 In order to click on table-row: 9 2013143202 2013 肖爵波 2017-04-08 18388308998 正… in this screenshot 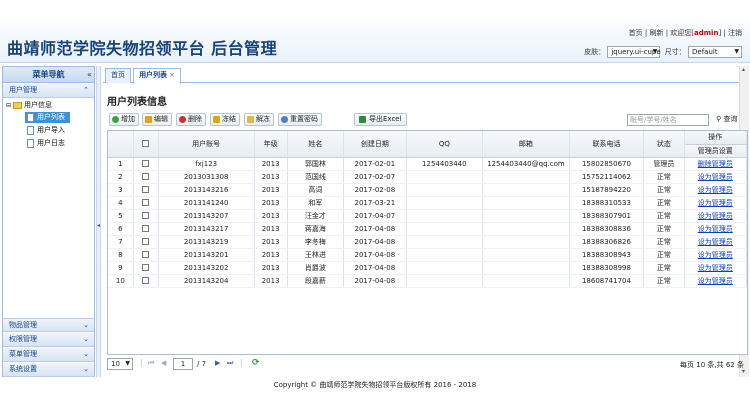, I will do `click(427, 268)`.